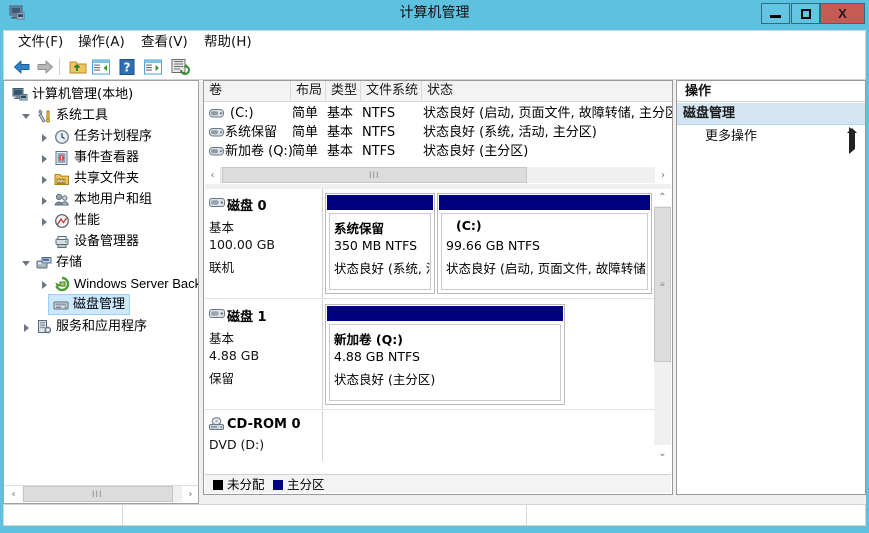 The width and height of the screenshot is (869, 533). I want to click on tree-node-device-manager: 设备管理器, so click(73, 242).